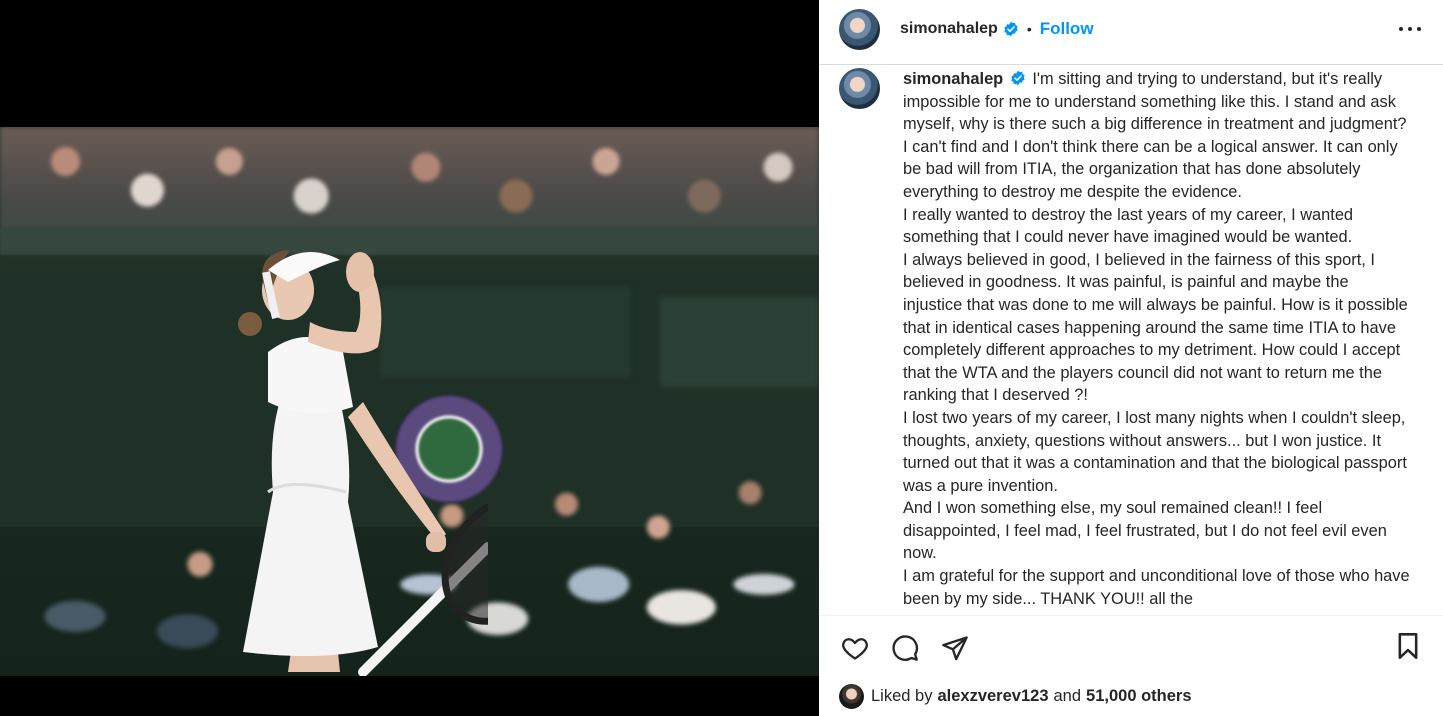 The image size is (1443, 716). What do you see at coordinates (992, 696) in the screenshot?
I see `liker-username: alexzverev123` at bounding box center [992, 696].